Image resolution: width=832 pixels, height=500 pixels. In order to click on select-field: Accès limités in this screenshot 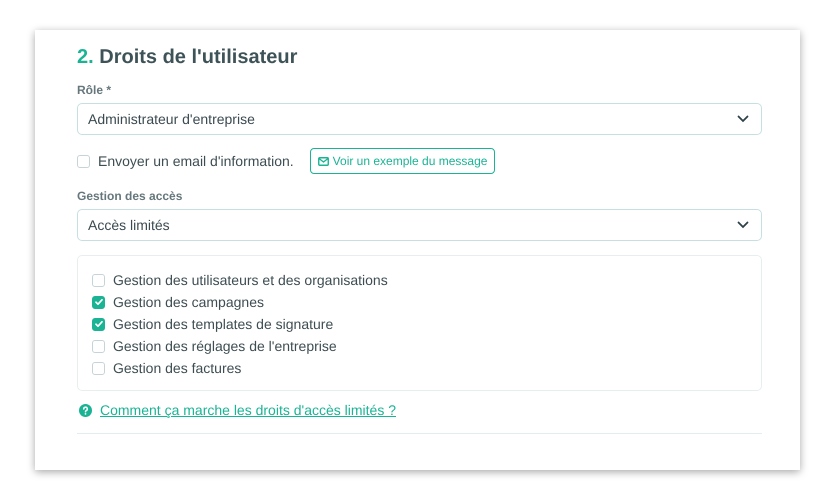, I will do `click(419, 225)`.